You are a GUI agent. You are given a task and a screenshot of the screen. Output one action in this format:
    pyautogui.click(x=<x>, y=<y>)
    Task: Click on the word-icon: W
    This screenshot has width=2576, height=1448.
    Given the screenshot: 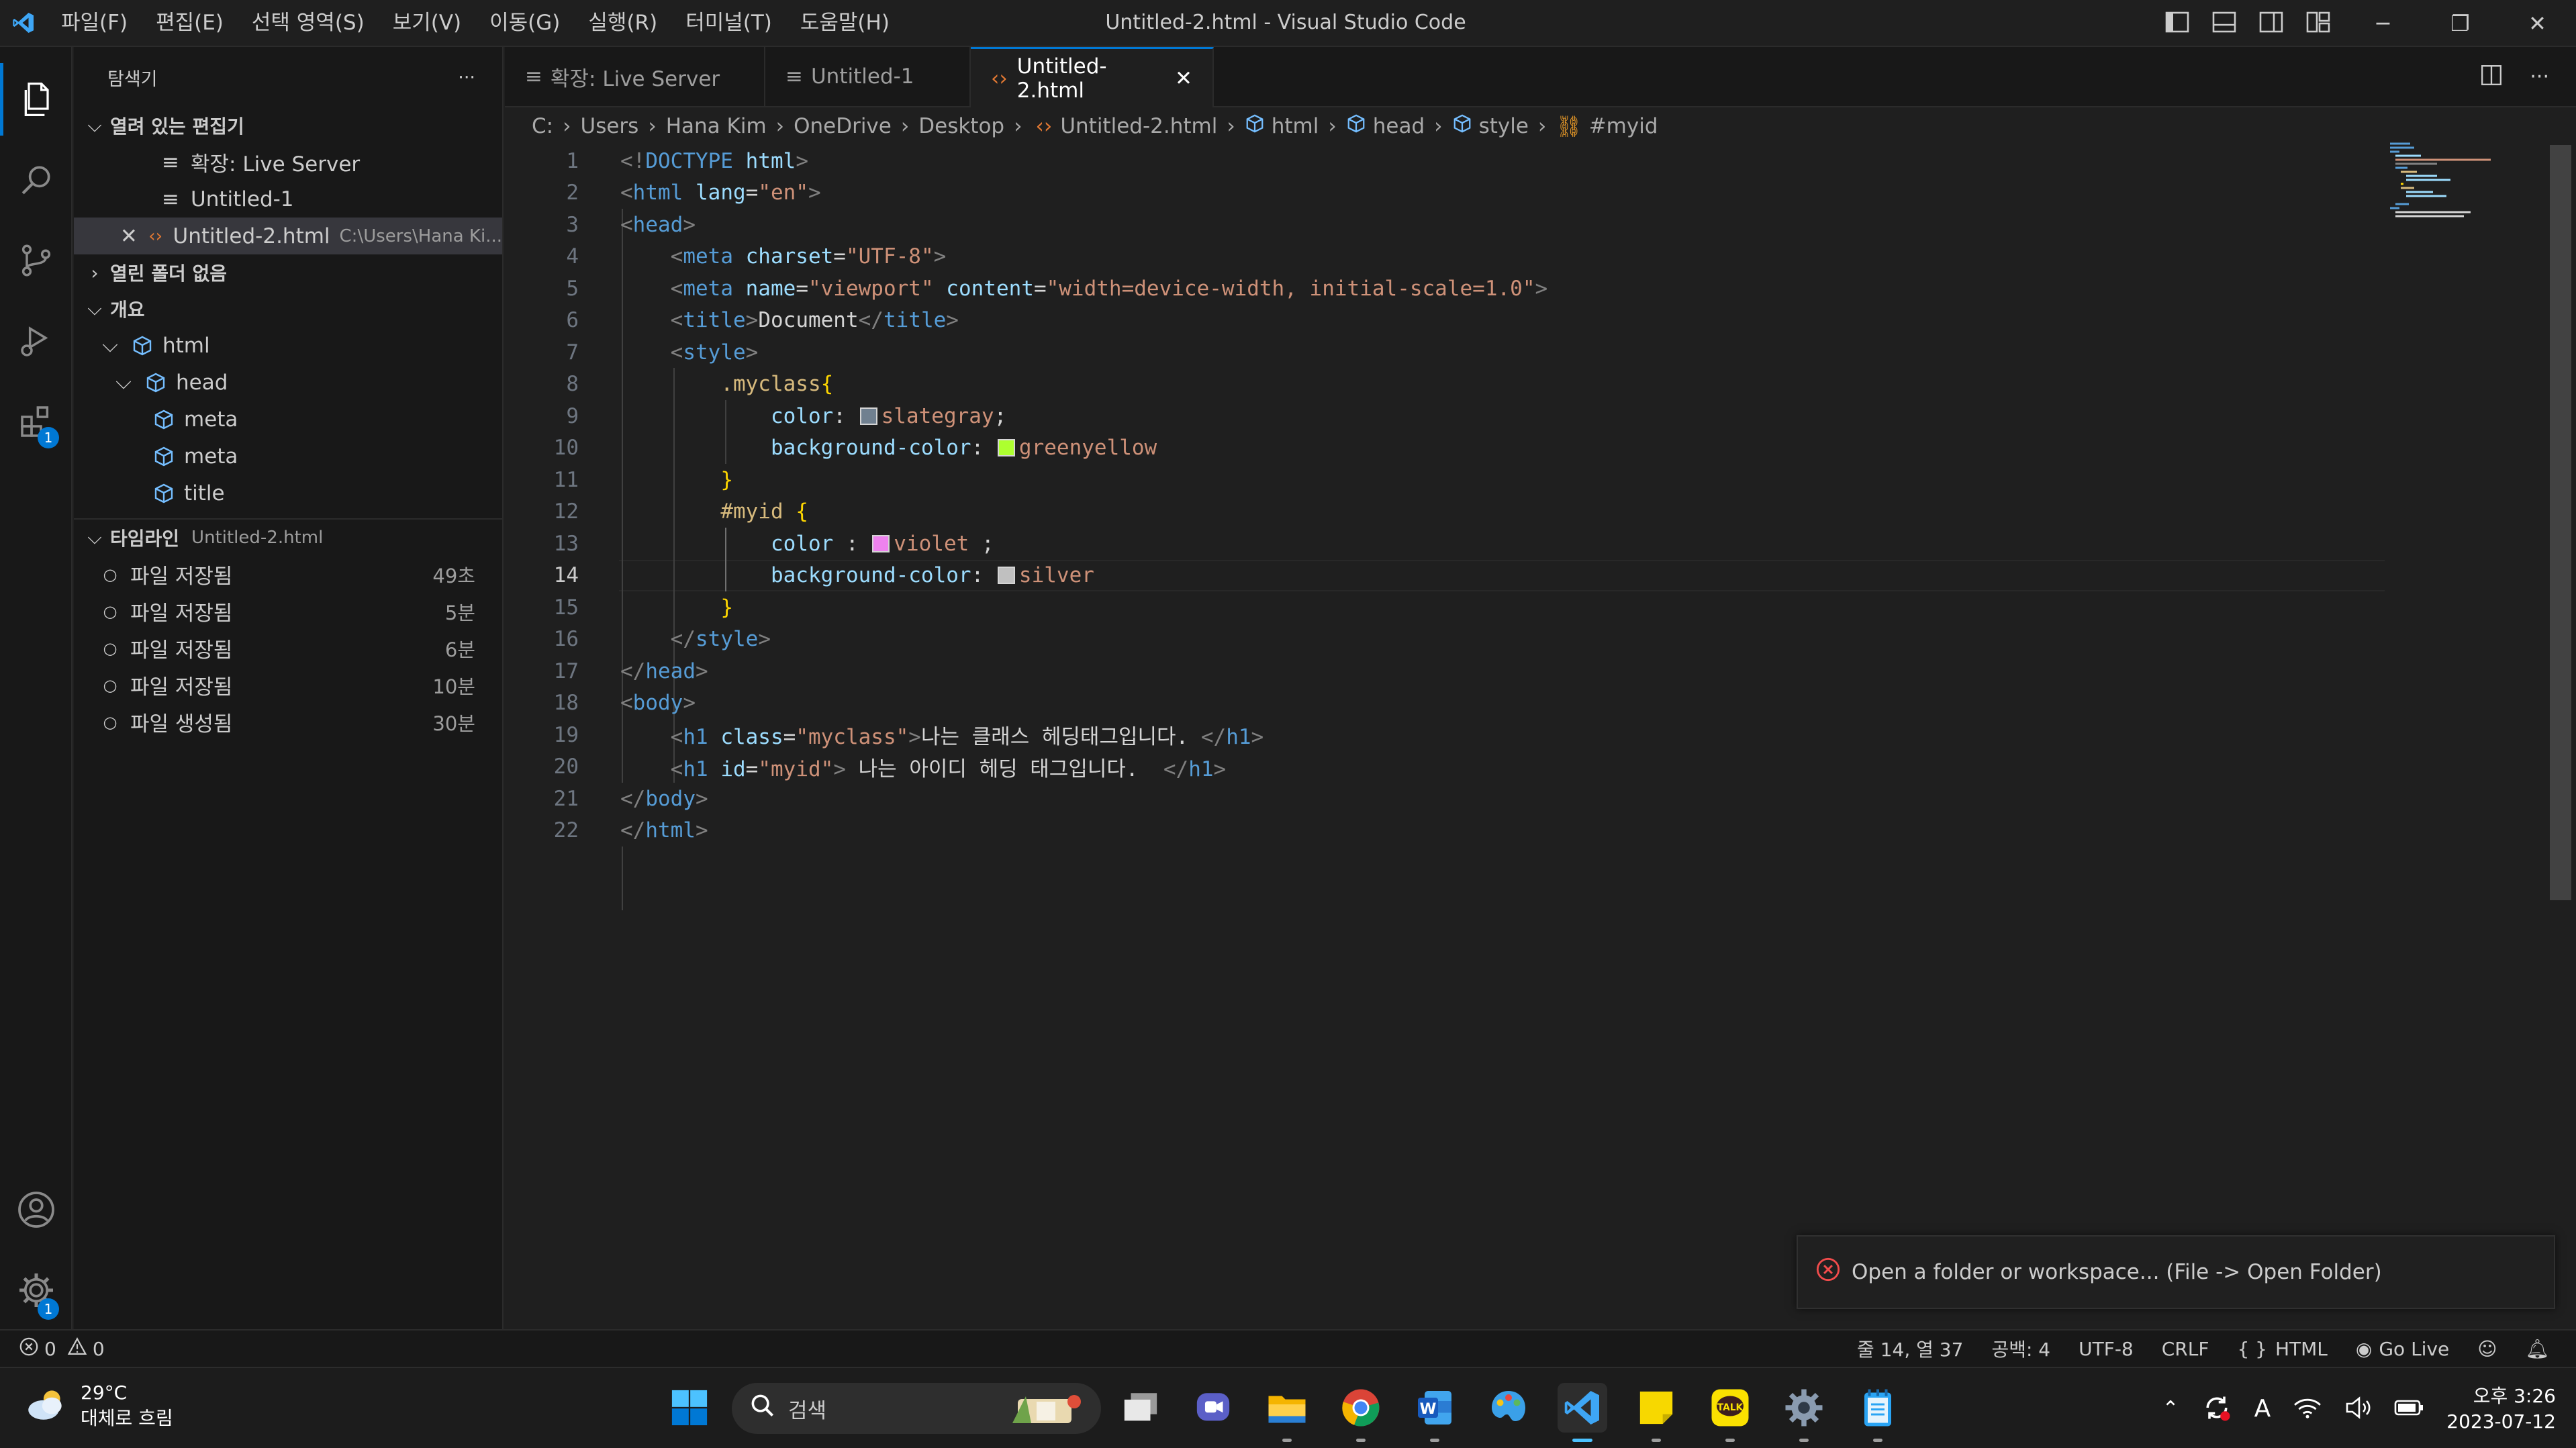 What is the action you would take?
    pyautogui.click(x=1435, y=1412)
    